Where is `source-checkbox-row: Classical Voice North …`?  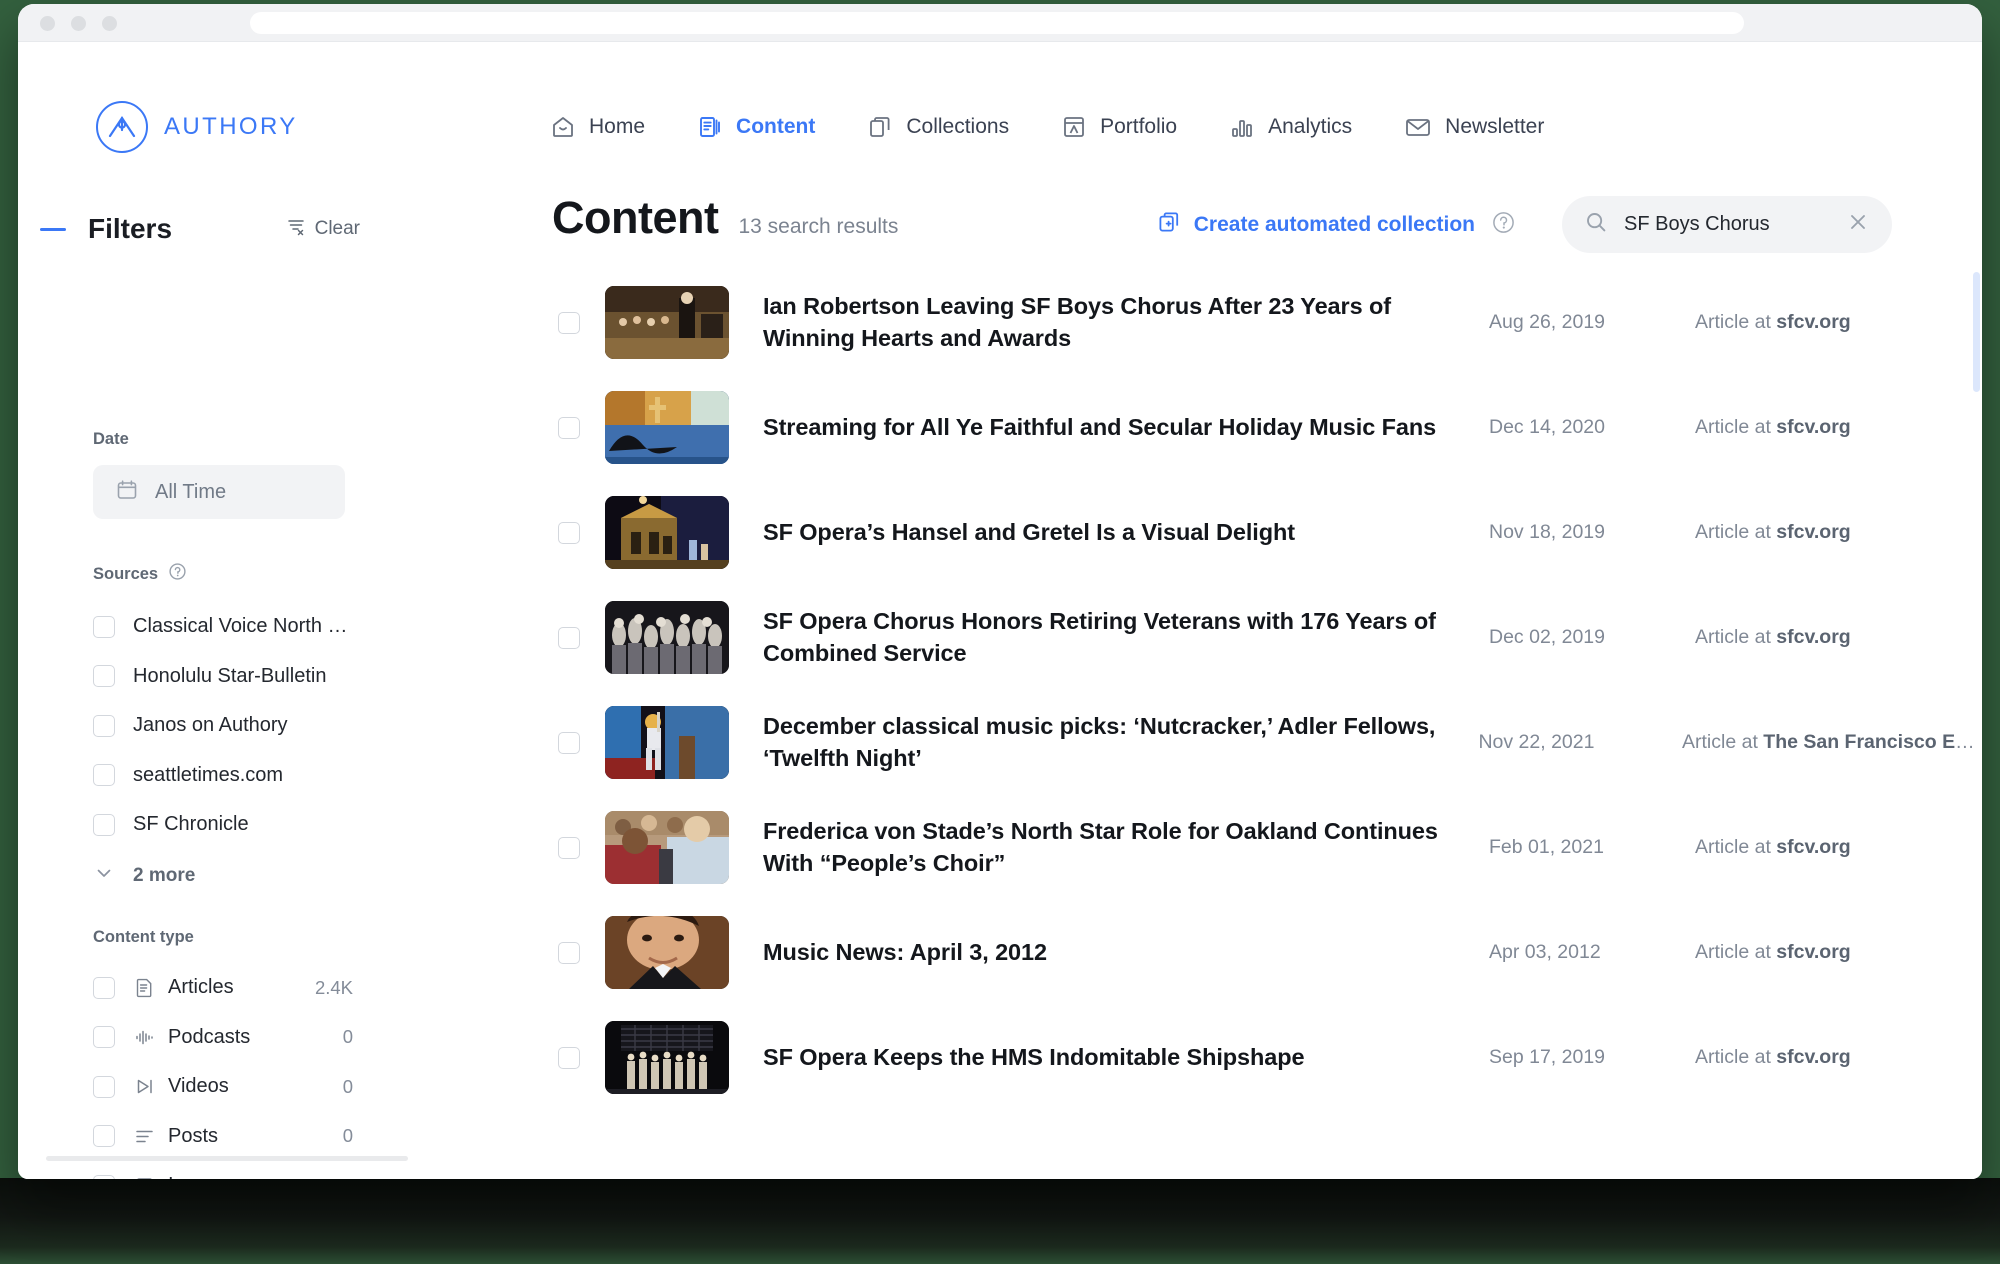
source-checkbox-row: Classical Voice North … is located at coordinates (223, 627).